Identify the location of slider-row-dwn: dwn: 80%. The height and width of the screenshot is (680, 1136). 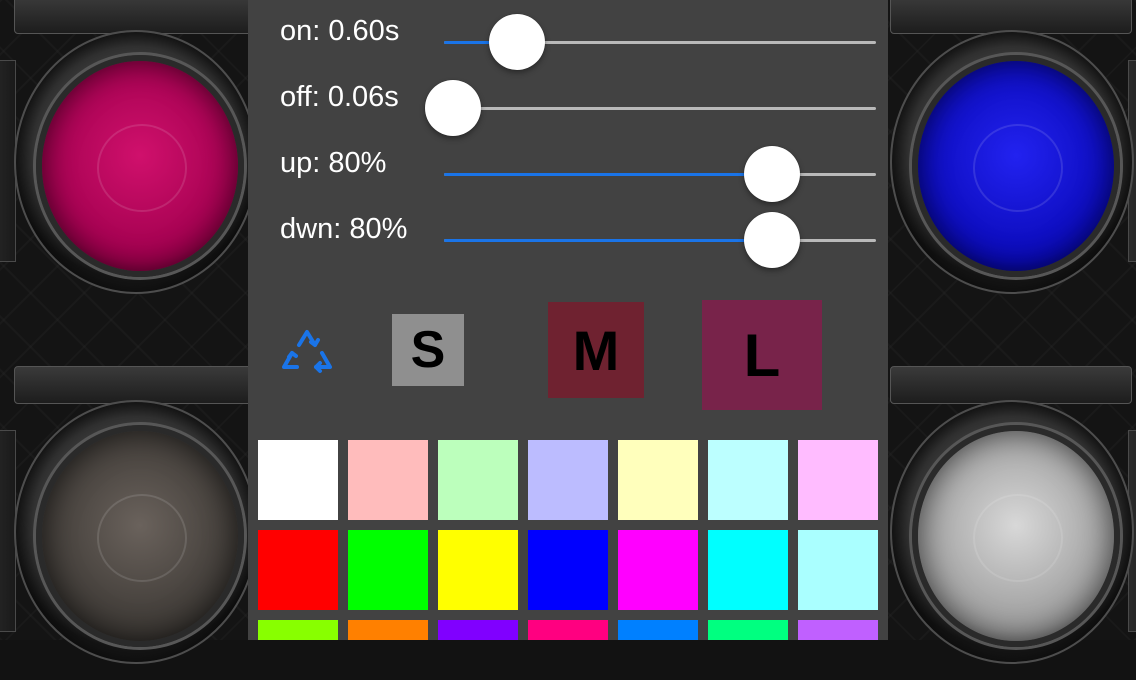
(568, 240).